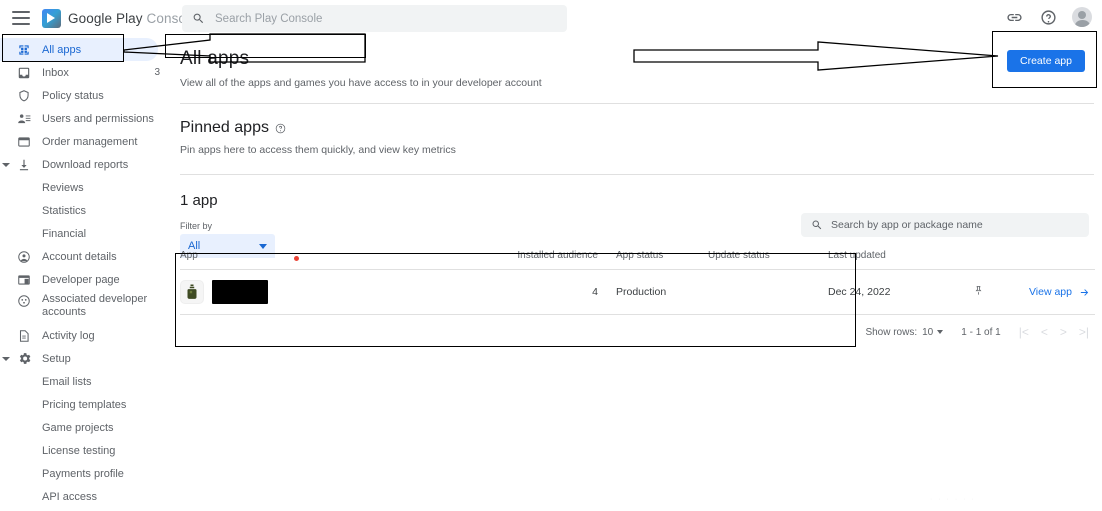 The height and width of the screenshot is (511, 1102). I want to click on sidebar-item-email-lists: Email lists, so click(86, 381).